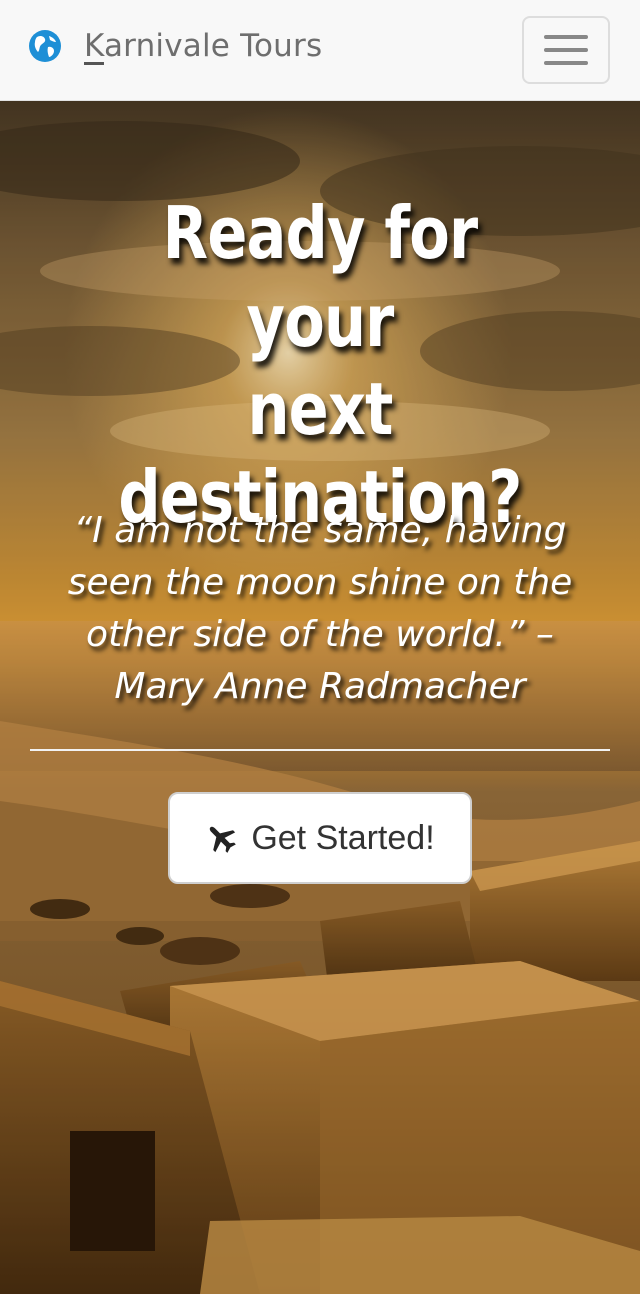 The image size is (640, 1294). I want to click on globe-icon, so click(45, 46).